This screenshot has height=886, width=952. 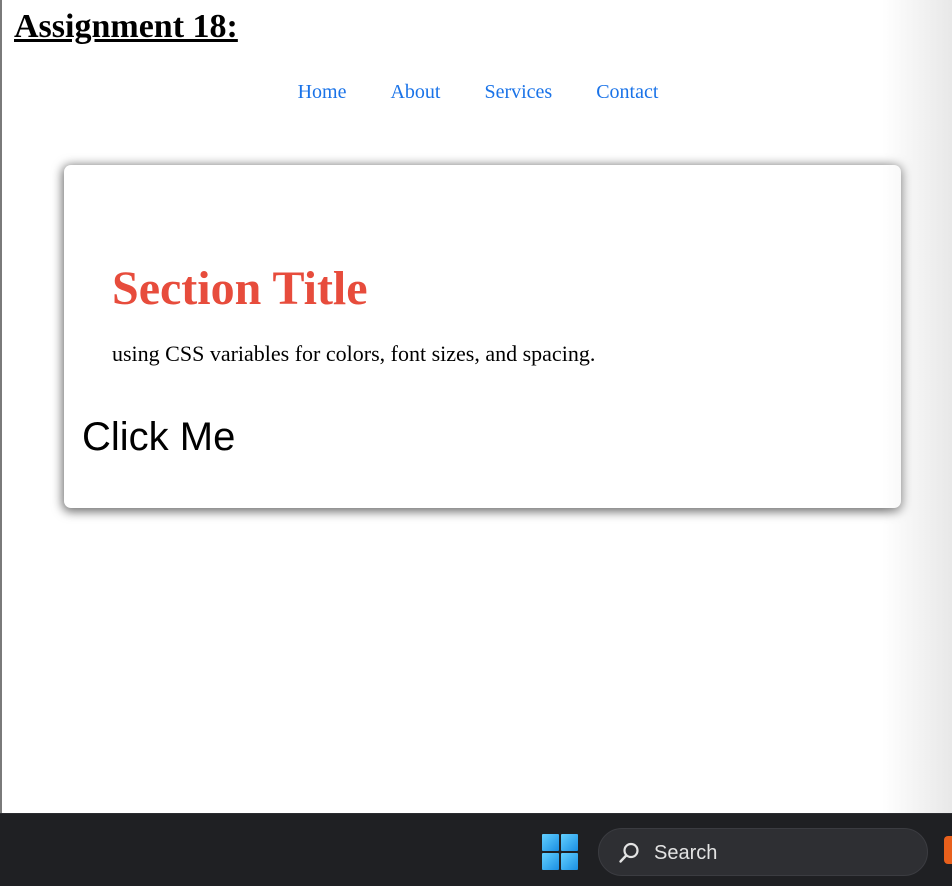 I want to click on nav-link-services: Services, so click(x=518, y=92).